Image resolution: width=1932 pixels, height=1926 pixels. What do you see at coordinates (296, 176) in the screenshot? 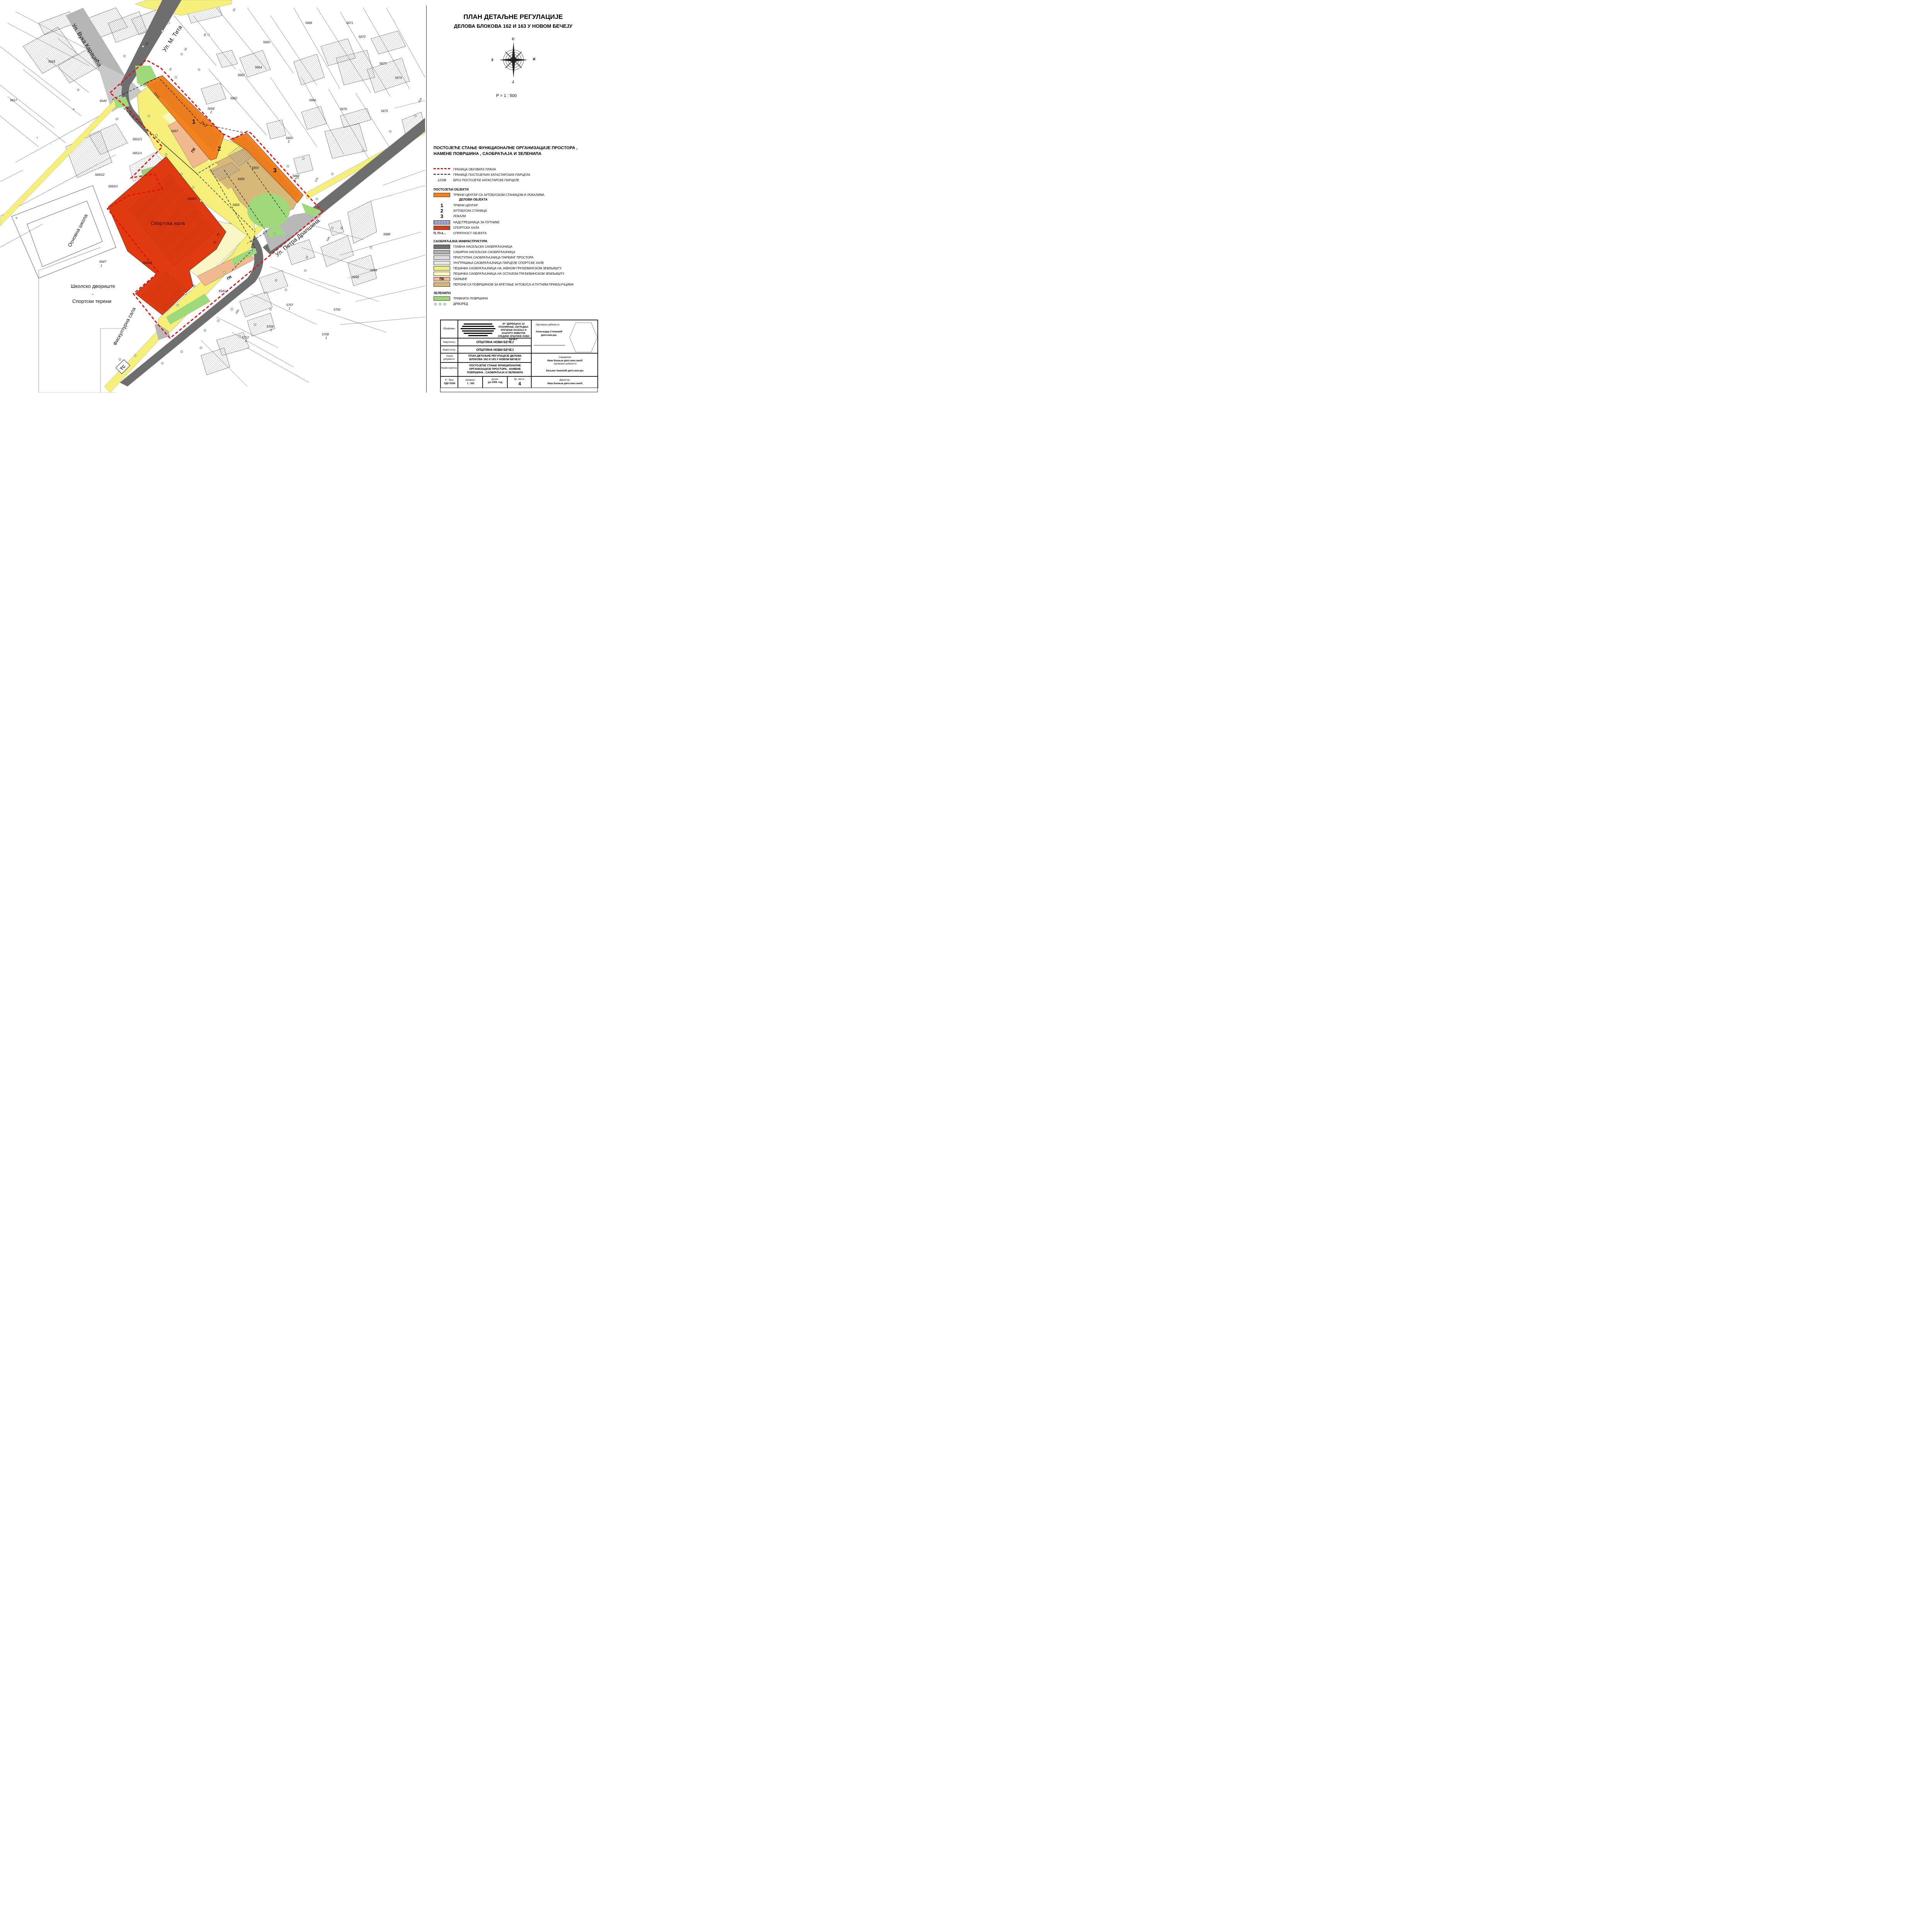
I see `svg-text: 5660` at bounding box center [296, 176].